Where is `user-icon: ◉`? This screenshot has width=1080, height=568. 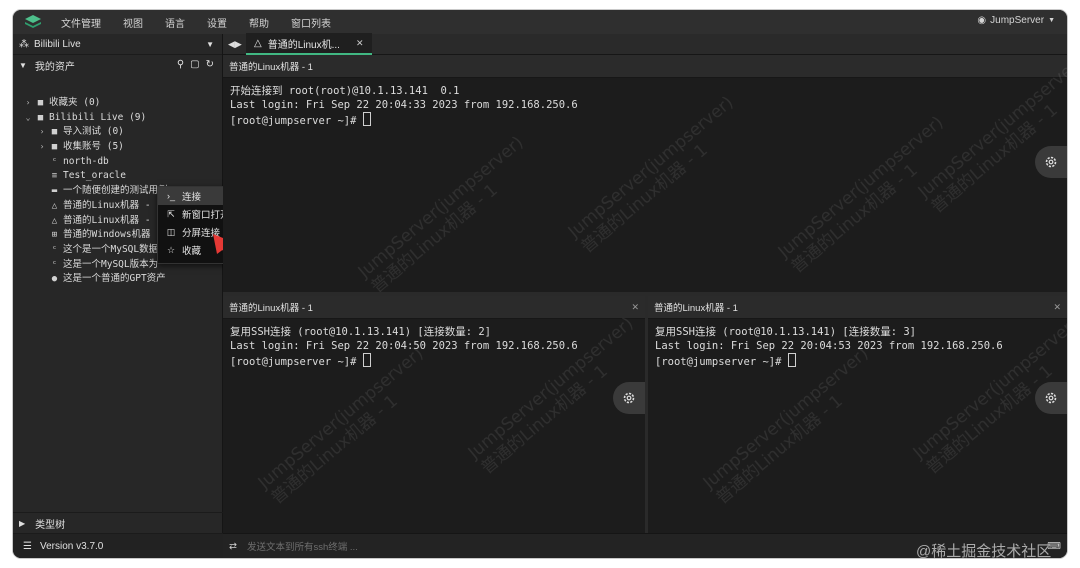
user-icon: ◉ is located at coordinates (982, 20).